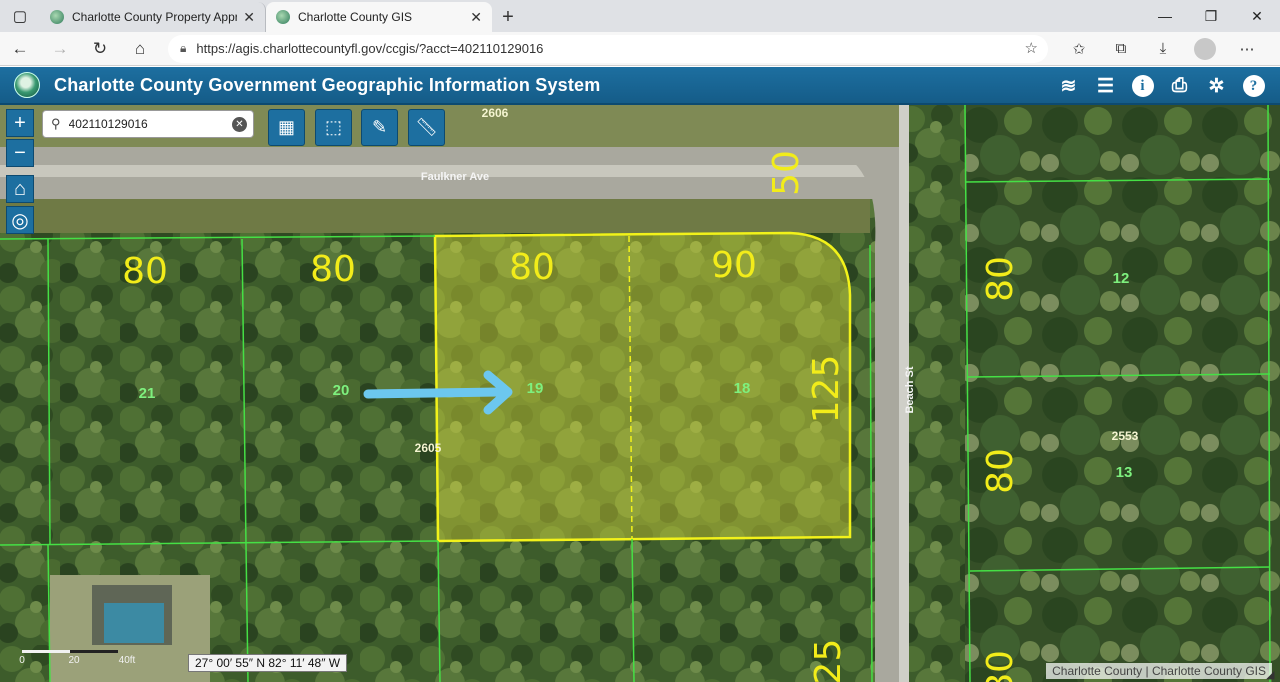  What do you see at coordinates (1079, 49) in the screenshot?
I see `favorites-icon: ✩` at bounding box center [1079, 49].